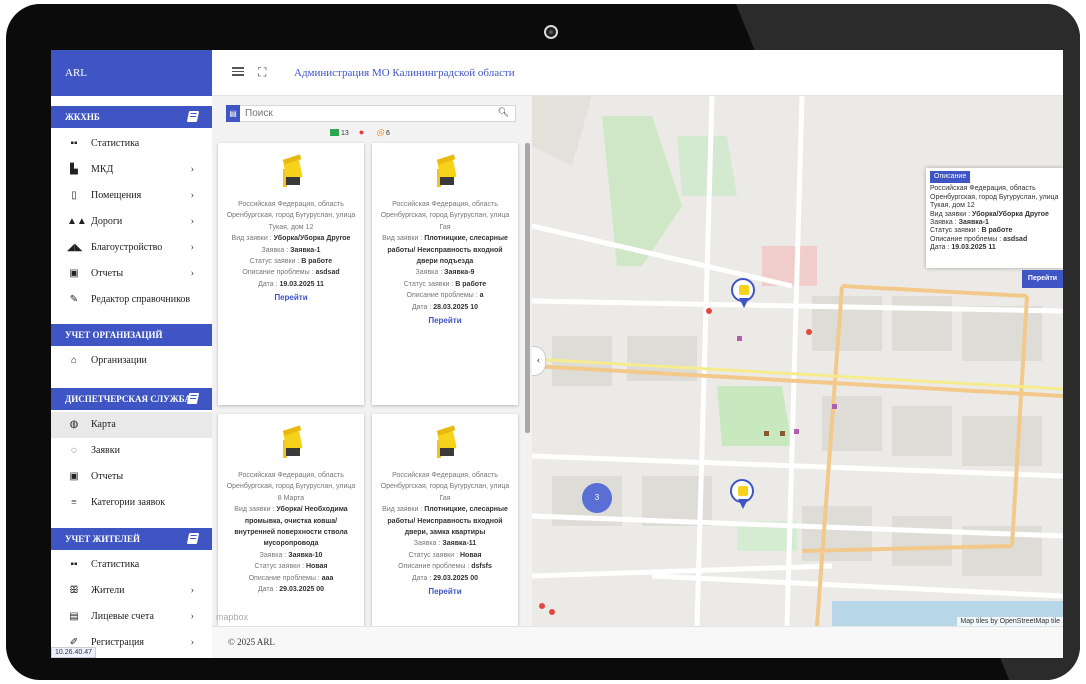  Describe the element at coordinates (597, 498) in the screenshot. I see `marker-cluster: 3` at that location.